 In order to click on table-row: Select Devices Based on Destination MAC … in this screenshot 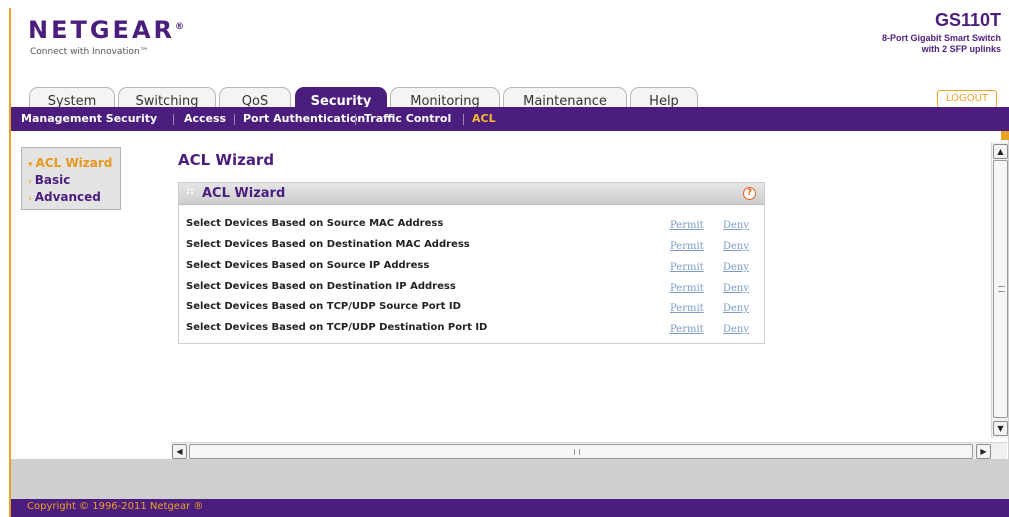, I will do `click(471, 247)`.